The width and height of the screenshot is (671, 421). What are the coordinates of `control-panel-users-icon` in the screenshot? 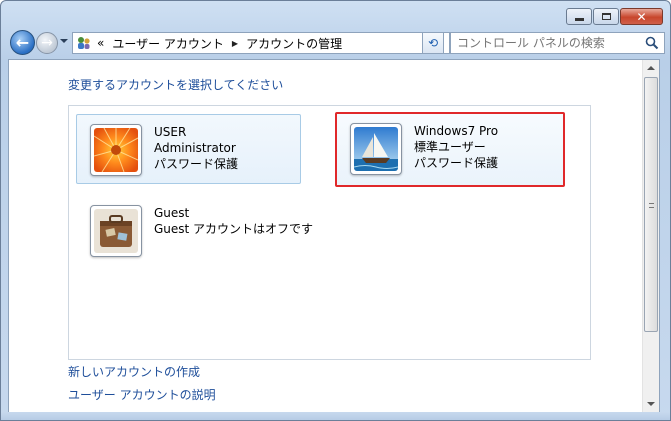 It's located at (84, 43).